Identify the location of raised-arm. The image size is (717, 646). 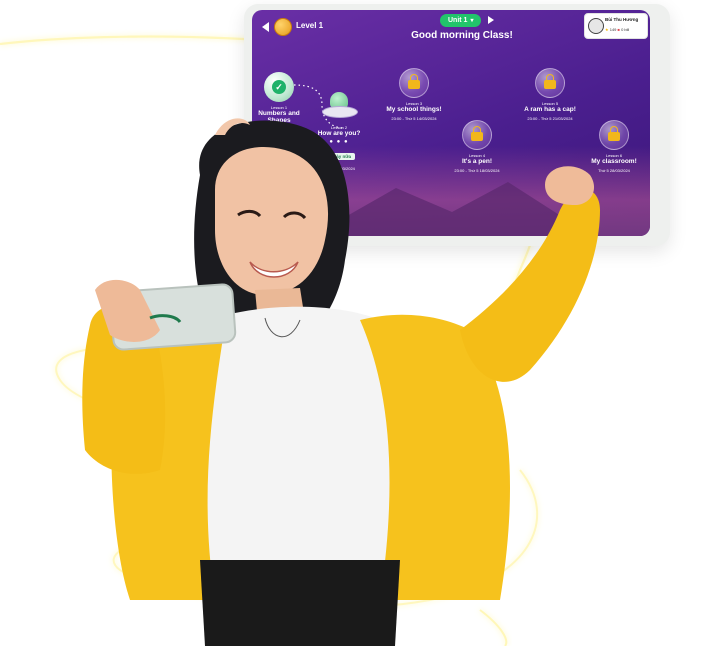
(530, 285).